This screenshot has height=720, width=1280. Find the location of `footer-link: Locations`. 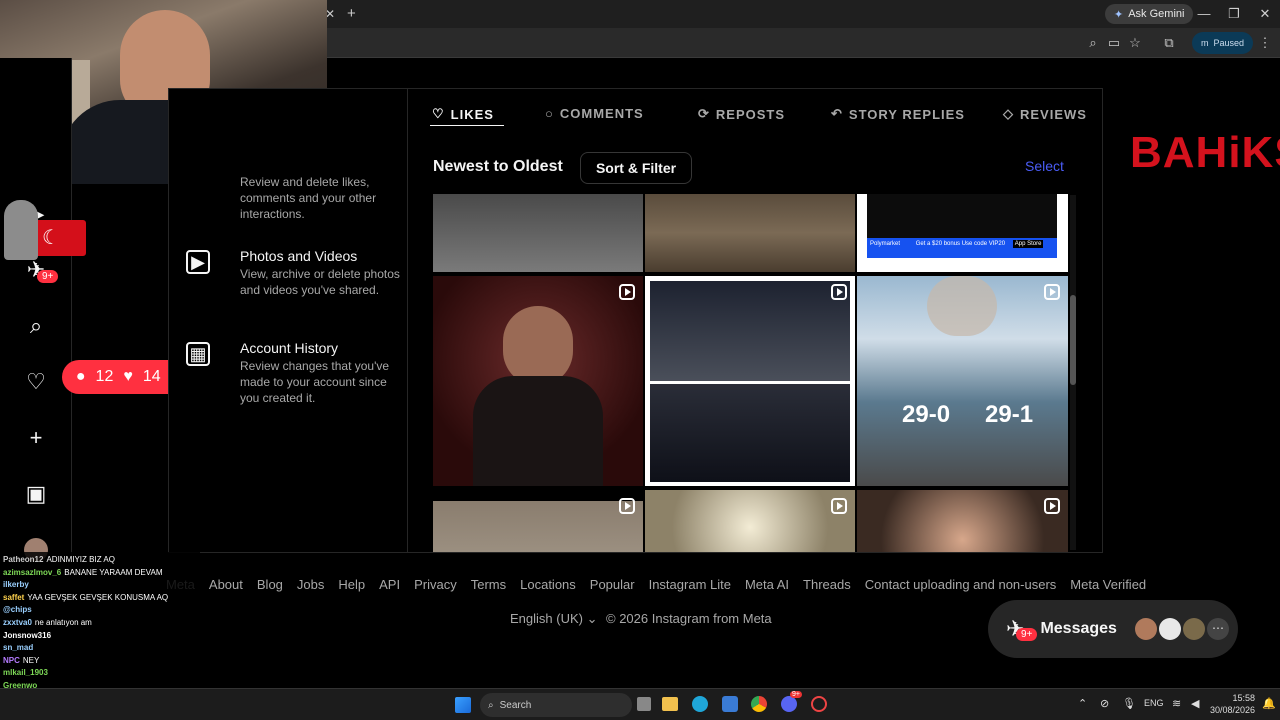

footer-link: Locations is located at coordinates (548, 584).